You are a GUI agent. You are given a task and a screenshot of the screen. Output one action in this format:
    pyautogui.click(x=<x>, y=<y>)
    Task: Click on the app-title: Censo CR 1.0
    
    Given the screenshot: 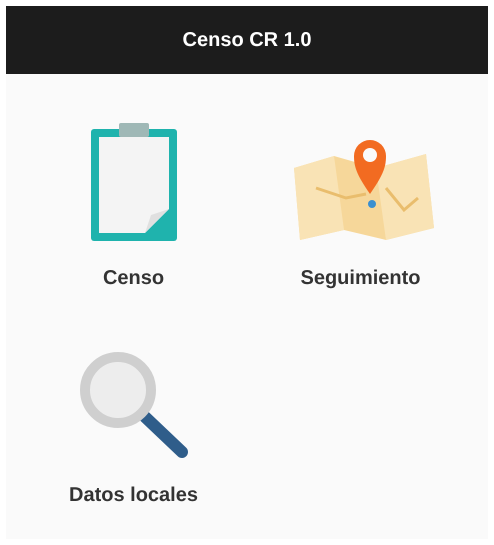 What is the action you would take?
    pyautogui.click(x=247, y=40)
    